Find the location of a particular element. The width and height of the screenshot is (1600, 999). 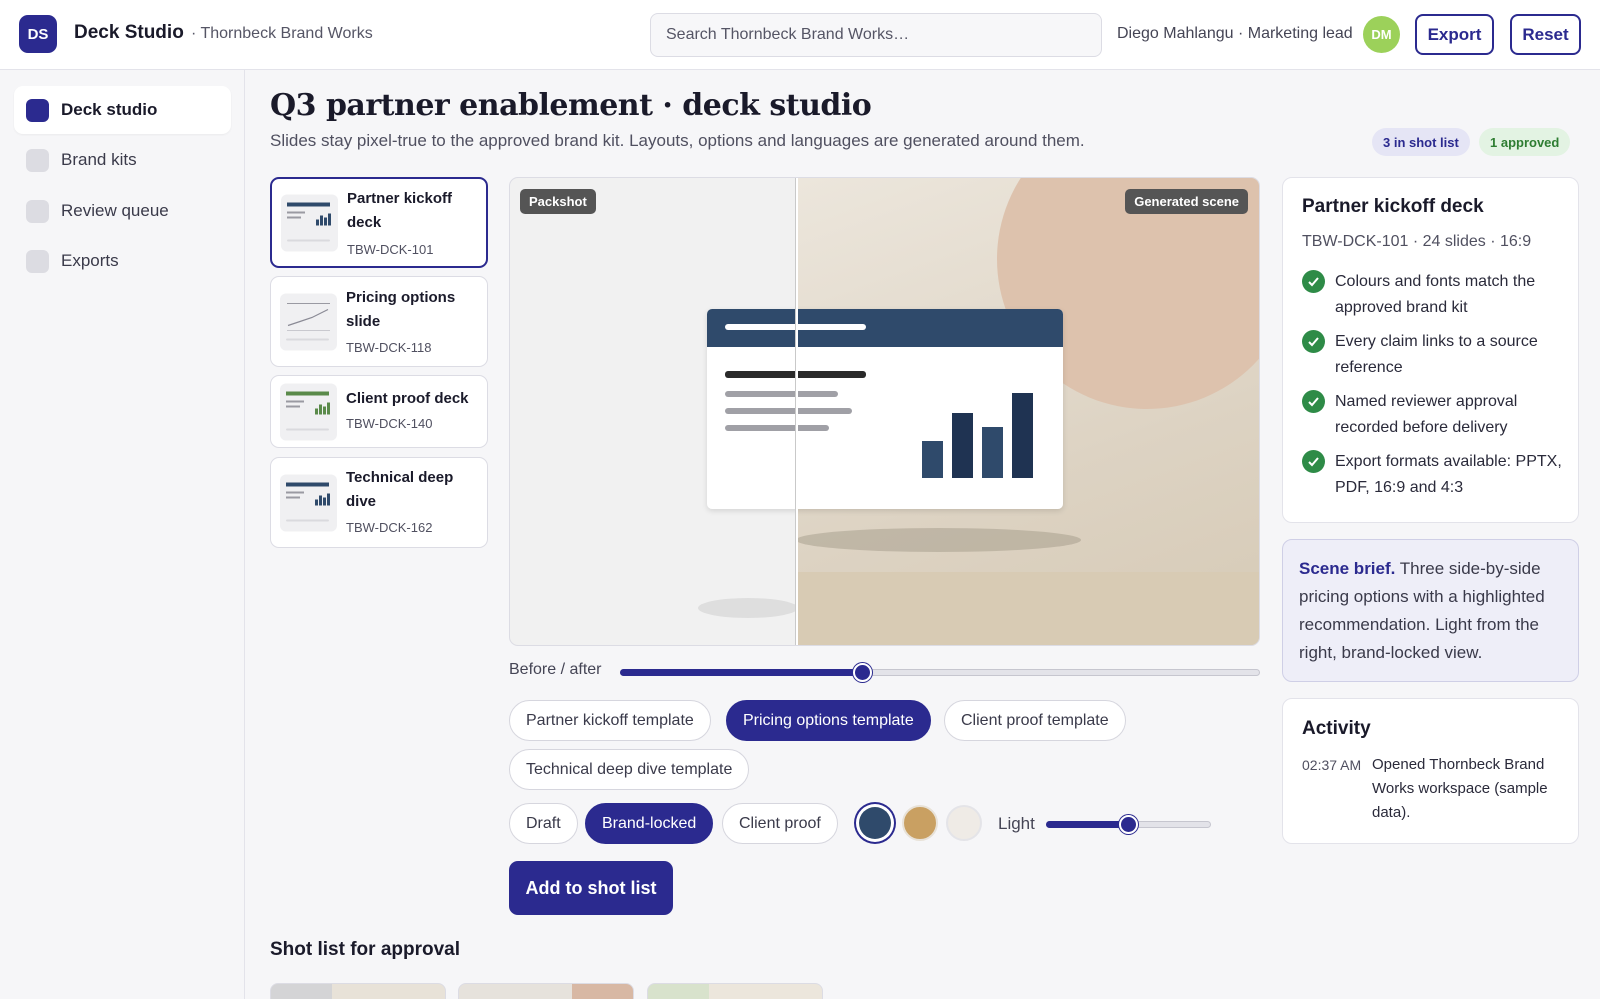

sidebar-item-review-queue: Review queue is located at coordinates (122, 211).